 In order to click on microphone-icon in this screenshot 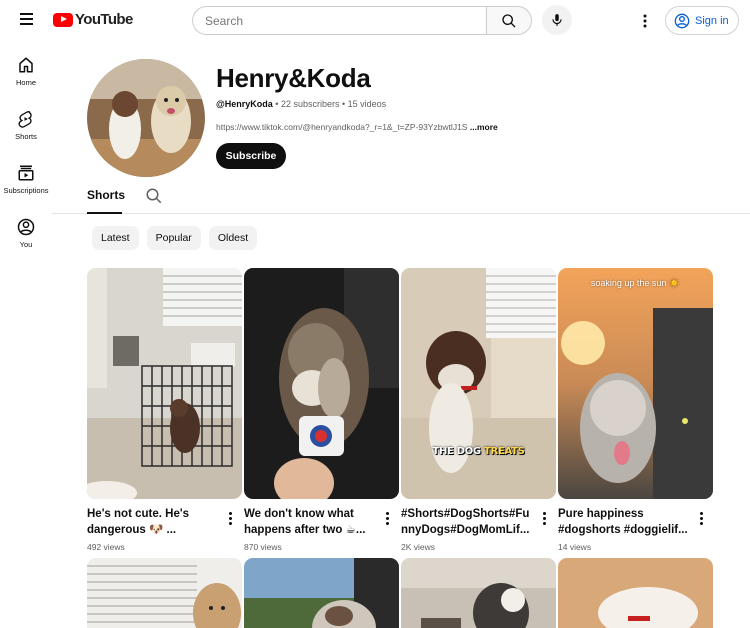, I will do `click(557, 20)`.